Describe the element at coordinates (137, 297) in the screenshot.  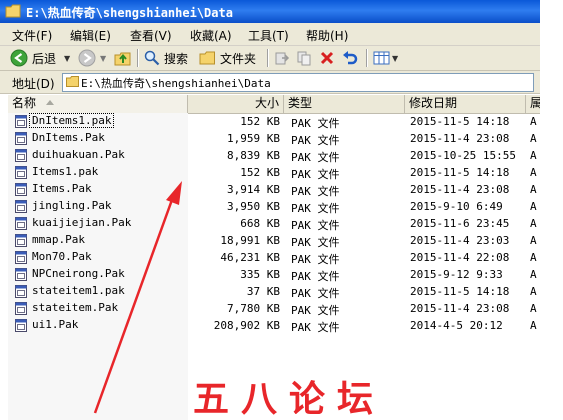
I see `annotation-arrow` at that location.